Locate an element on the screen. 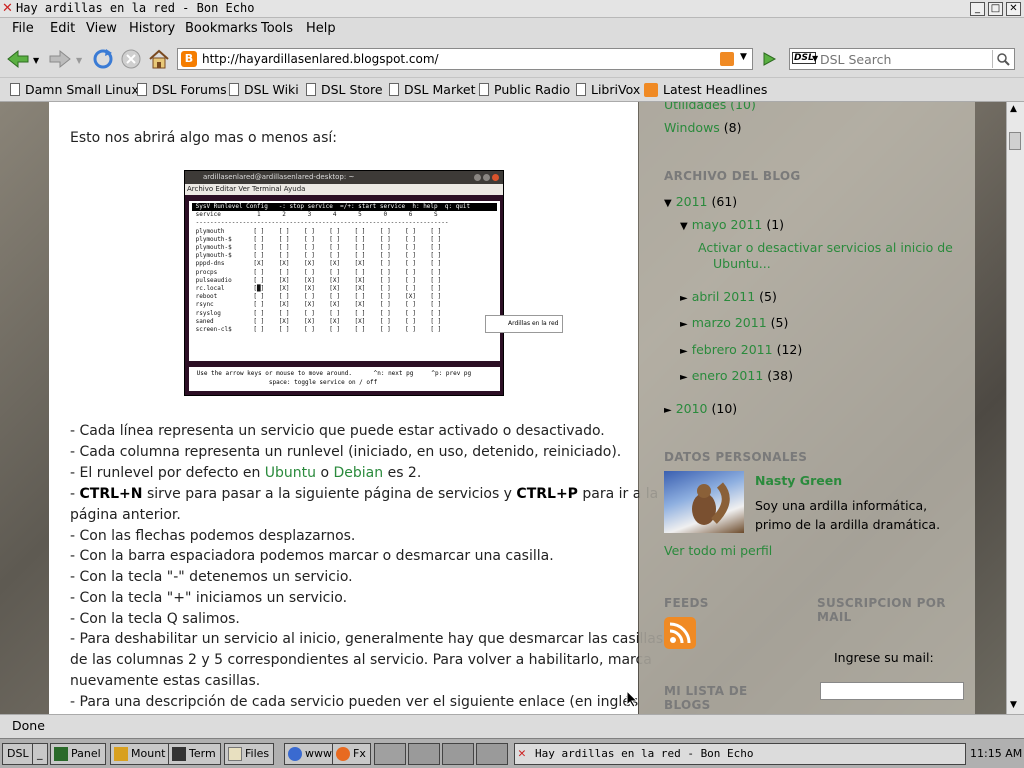  search-button is located at coordinates (1002, 59).